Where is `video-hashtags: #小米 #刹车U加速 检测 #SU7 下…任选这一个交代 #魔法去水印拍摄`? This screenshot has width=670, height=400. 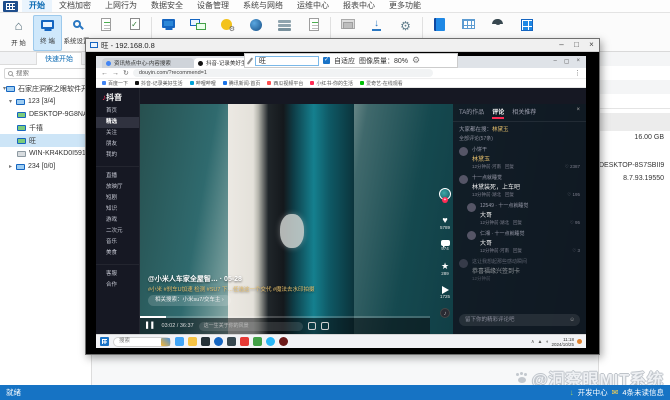
video-hashtags: #小米 #刹车U加速 检测 #SU7 下…任选这一个交代 #魔法去水印拍摄 is located at coordinates (273, 289).